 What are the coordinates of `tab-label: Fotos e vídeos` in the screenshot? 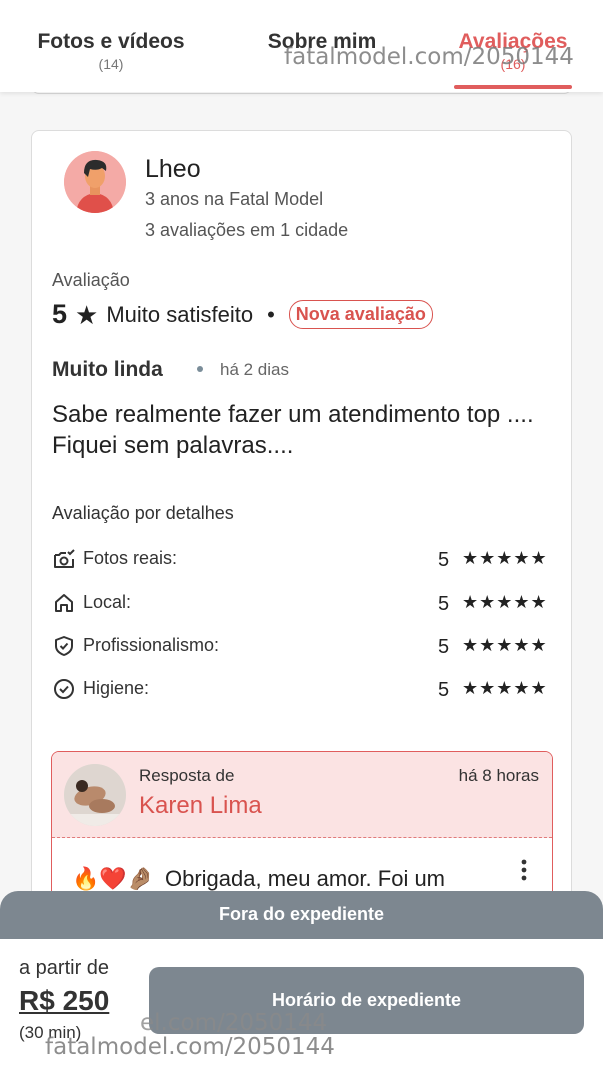 It's located at (111, 41).